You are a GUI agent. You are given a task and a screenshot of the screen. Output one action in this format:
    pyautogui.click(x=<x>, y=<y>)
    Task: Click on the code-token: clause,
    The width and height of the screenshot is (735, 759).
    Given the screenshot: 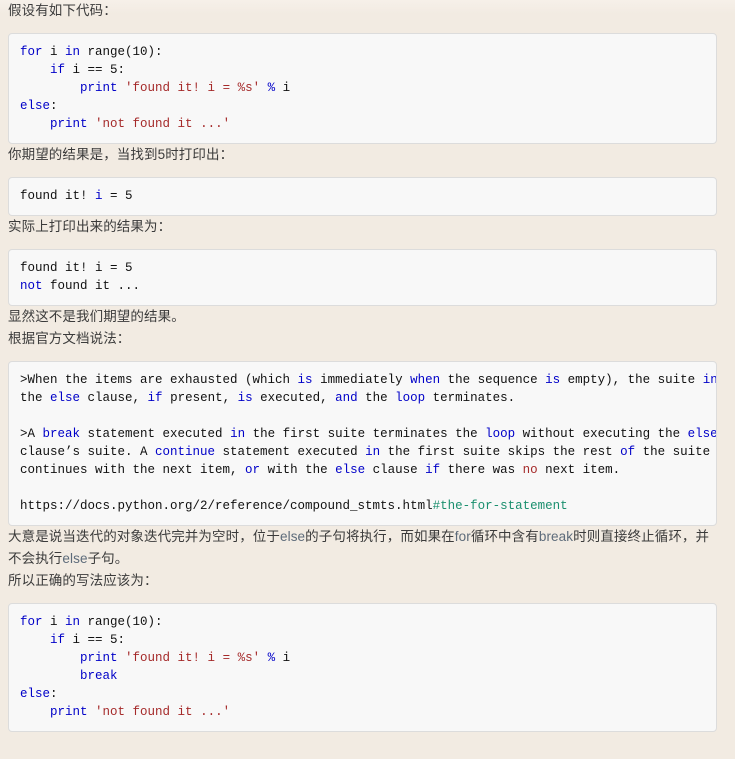 What is the action you would take?
    pyautogui.click(x=114, y=398)
    